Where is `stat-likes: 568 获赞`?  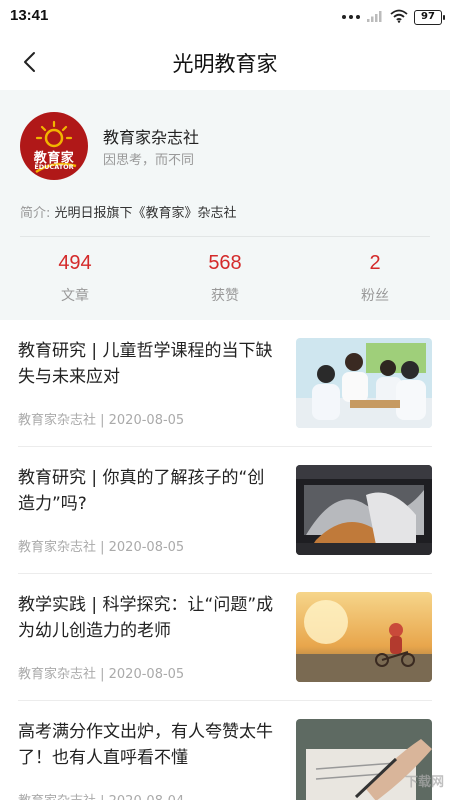 stat-likes: 568 获赞 is located at coordinates (225, 279).